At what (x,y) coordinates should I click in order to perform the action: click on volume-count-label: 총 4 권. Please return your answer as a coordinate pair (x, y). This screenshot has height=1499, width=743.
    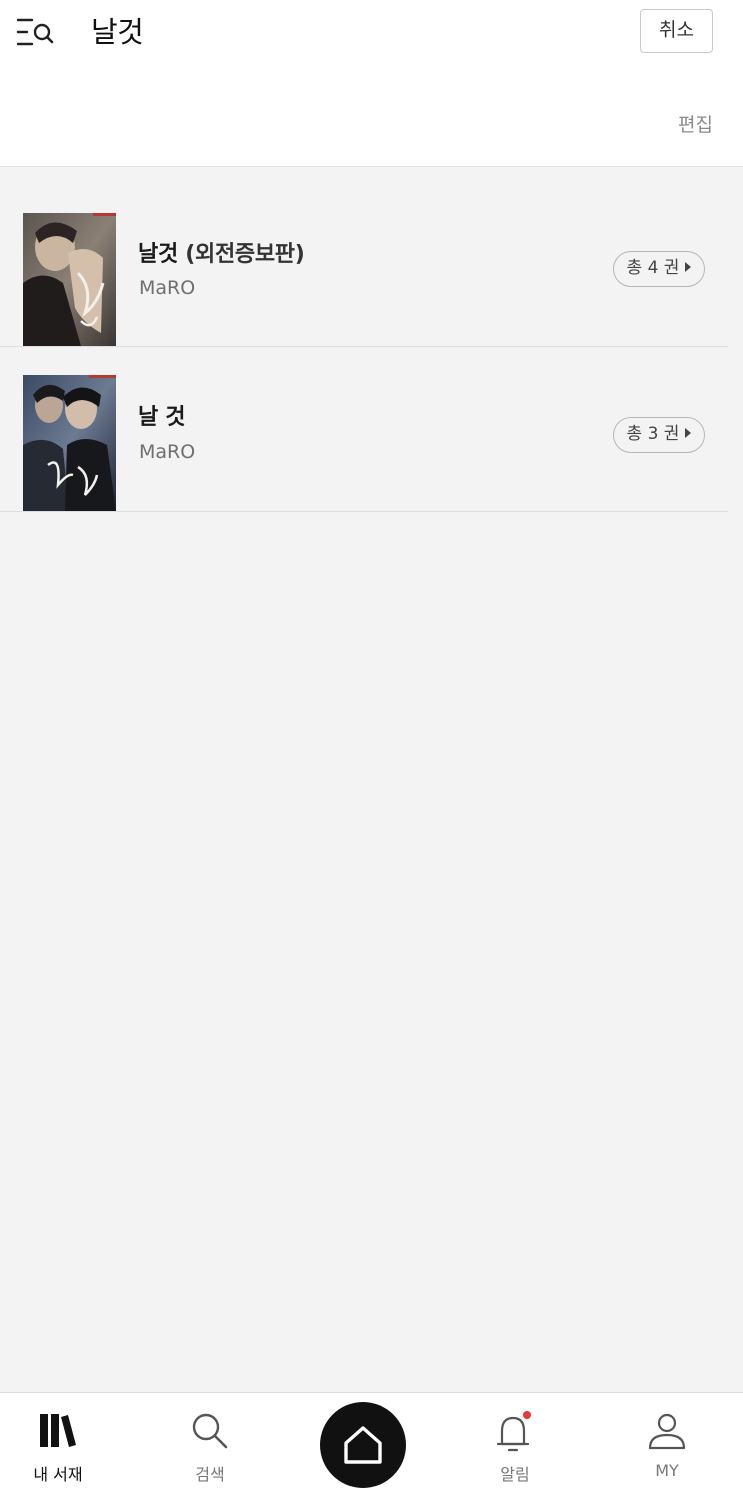
    Looking at the image, I should click on (653, 268).